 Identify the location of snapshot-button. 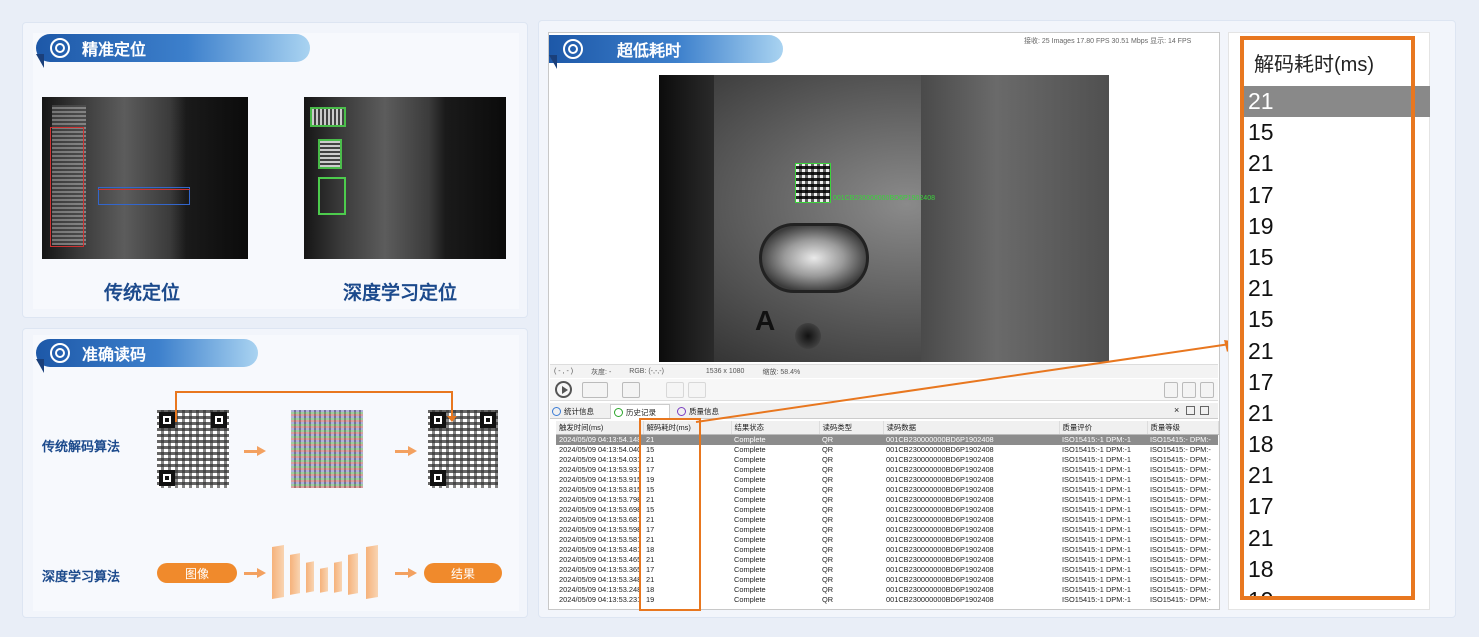
(631, 390).